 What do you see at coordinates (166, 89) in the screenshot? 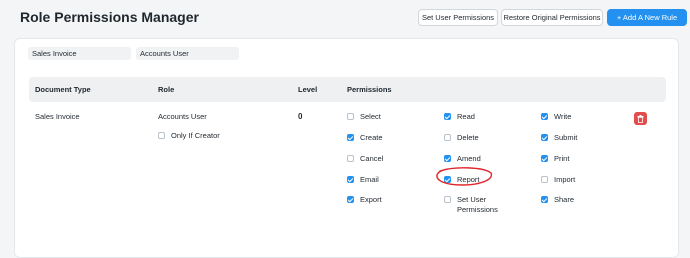
I see `header-role: Role` at bounding box center [166, 89].